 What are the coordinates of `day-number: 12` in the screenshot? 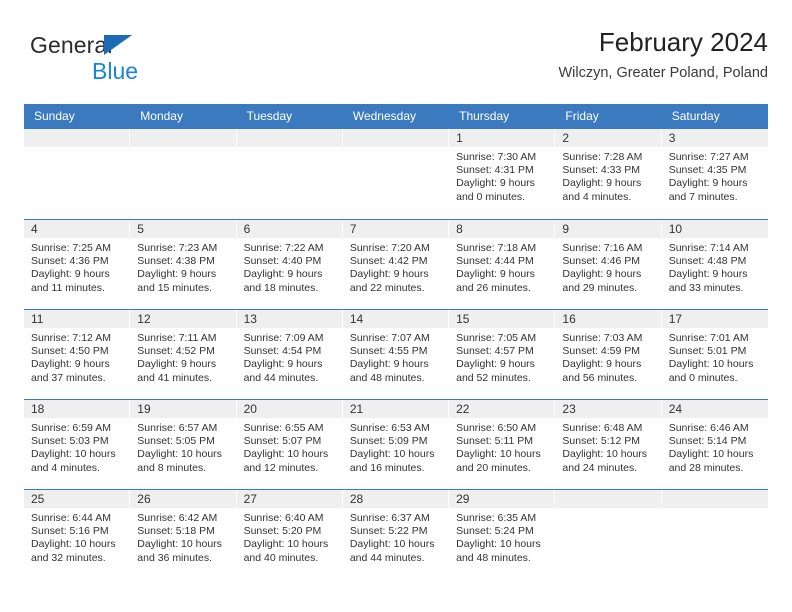 It's located at (183, 319).